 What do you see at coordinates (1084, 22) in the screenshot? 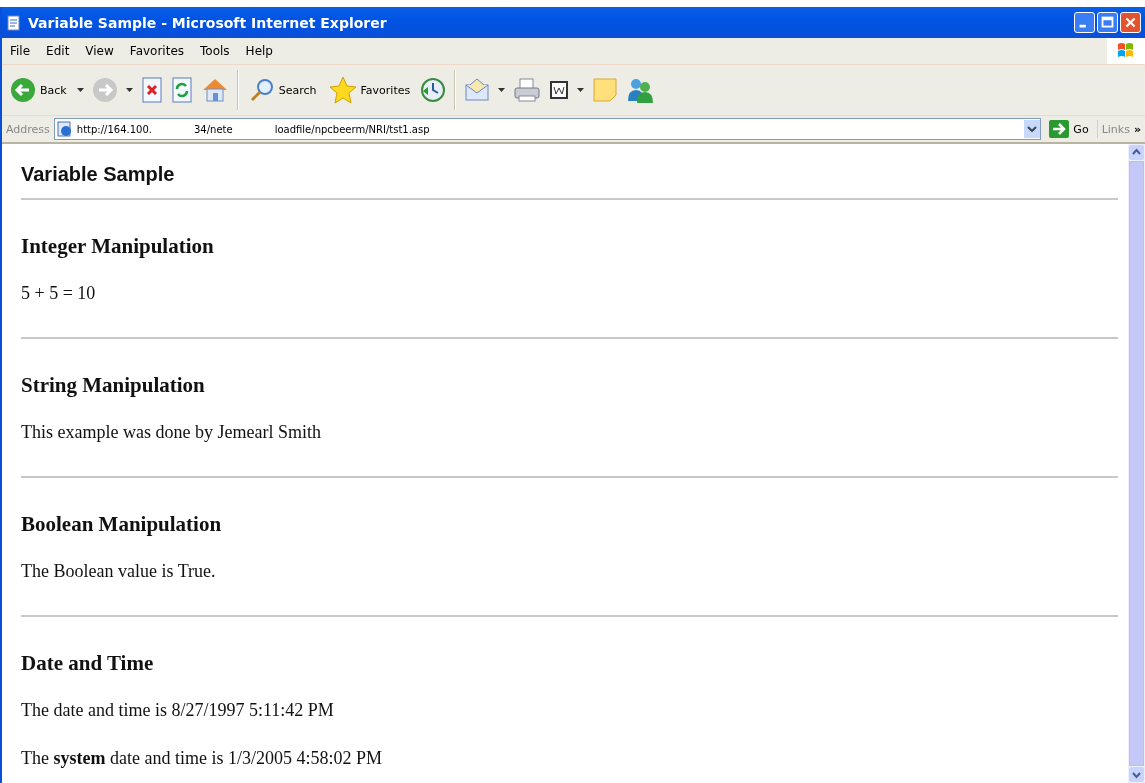
I see `minimize-button` at bounding box center [1084, 22].